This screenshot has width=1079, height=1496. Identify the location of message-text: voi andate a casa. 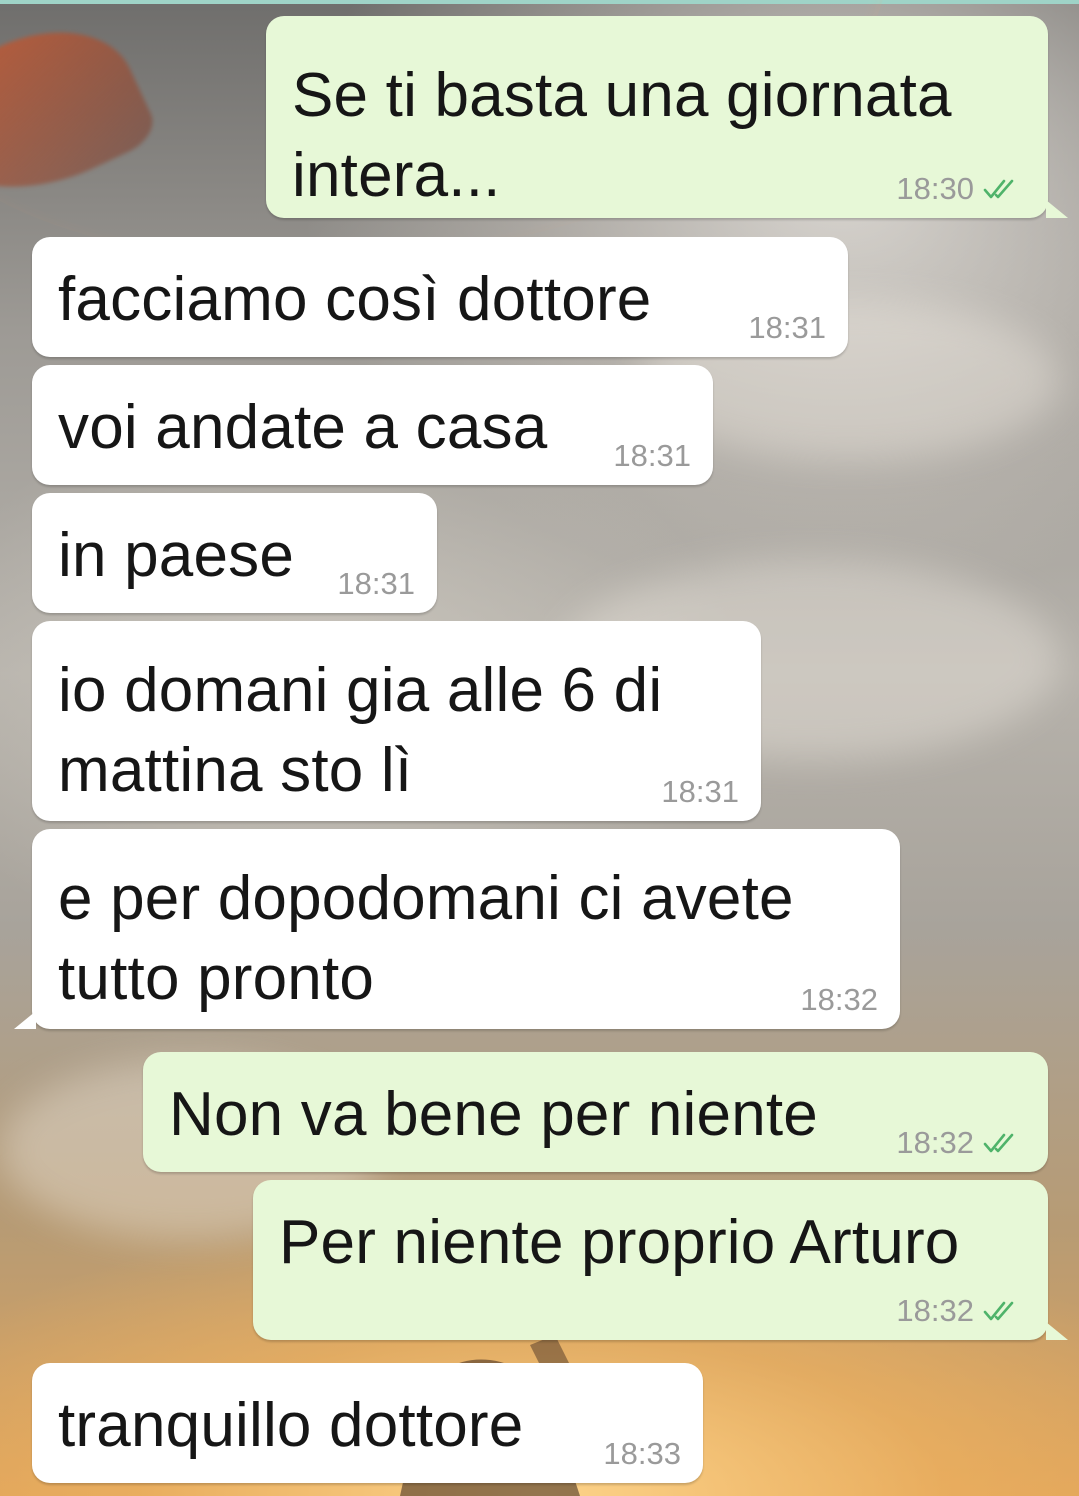
(303, 427).